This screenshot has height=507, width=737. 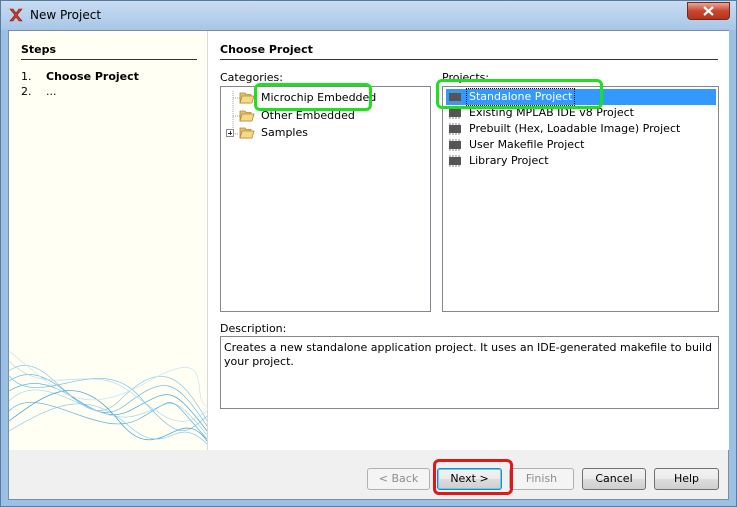 What do you see at coordinates (614, 479) in the screenshot?
I see `cancel-button: Cancel` at bounding box center [614, 479].